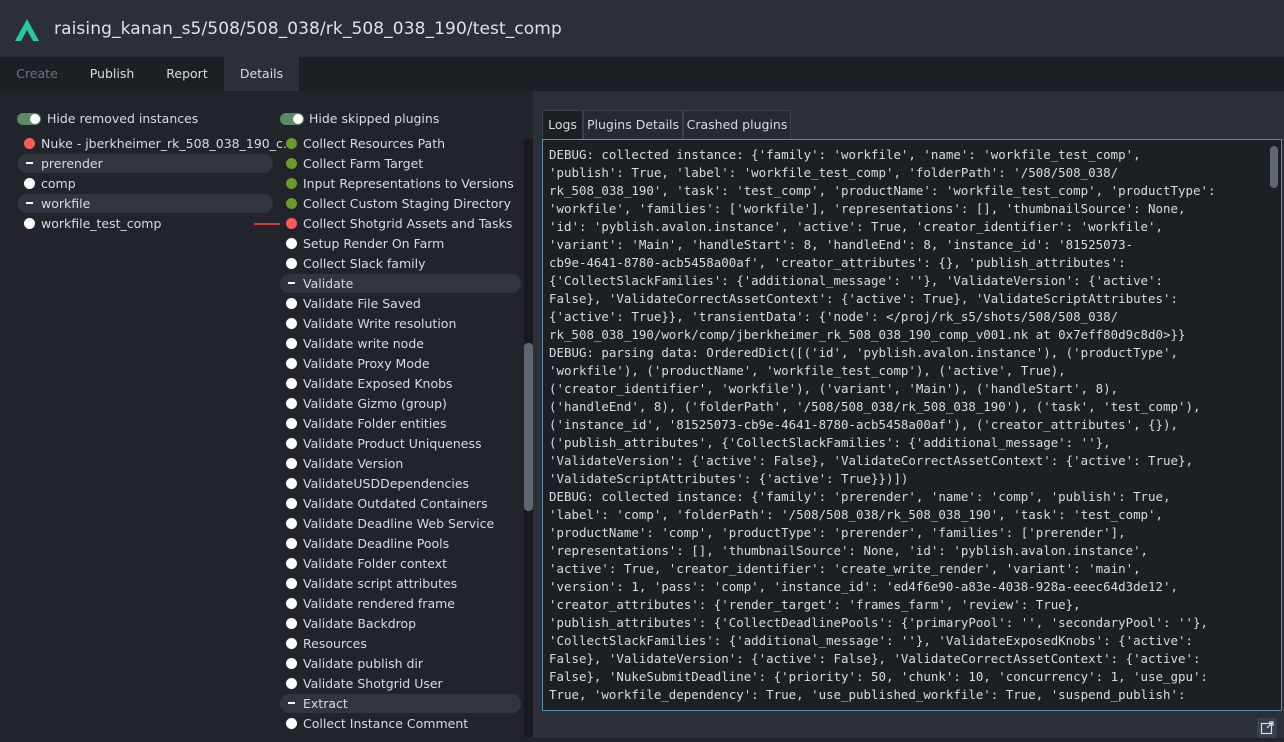 The width and height of the screenshot is (1284, 742). What do you see at coordinates (29, 119) in the screenshot?
I see `hide-removed-toggle` at bounding box center [29, 119].